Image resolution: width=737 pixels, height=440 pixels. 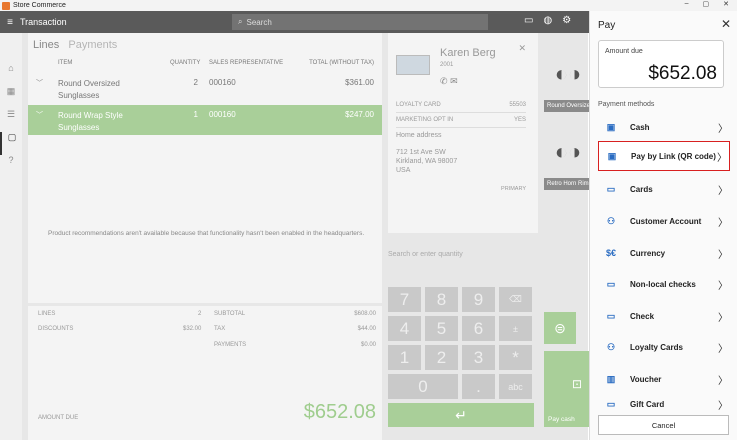 What do you see at coordinates (611, 346) in the screenshot?
I see `loyalty-card-icon: ⚇` at bounding box center [611, 346].